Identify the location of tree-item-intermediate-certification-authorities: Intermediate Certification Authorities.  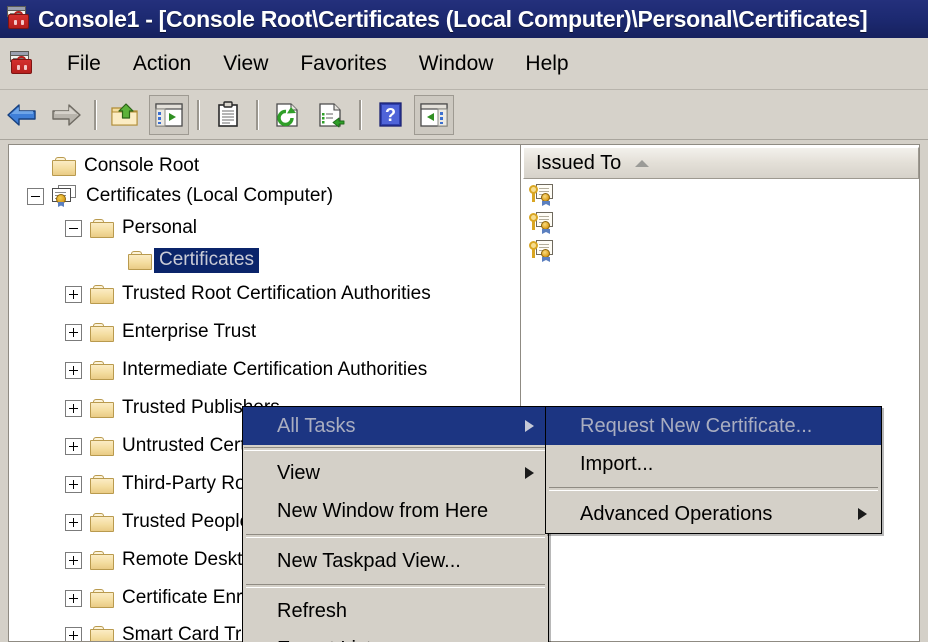
(246, 370).